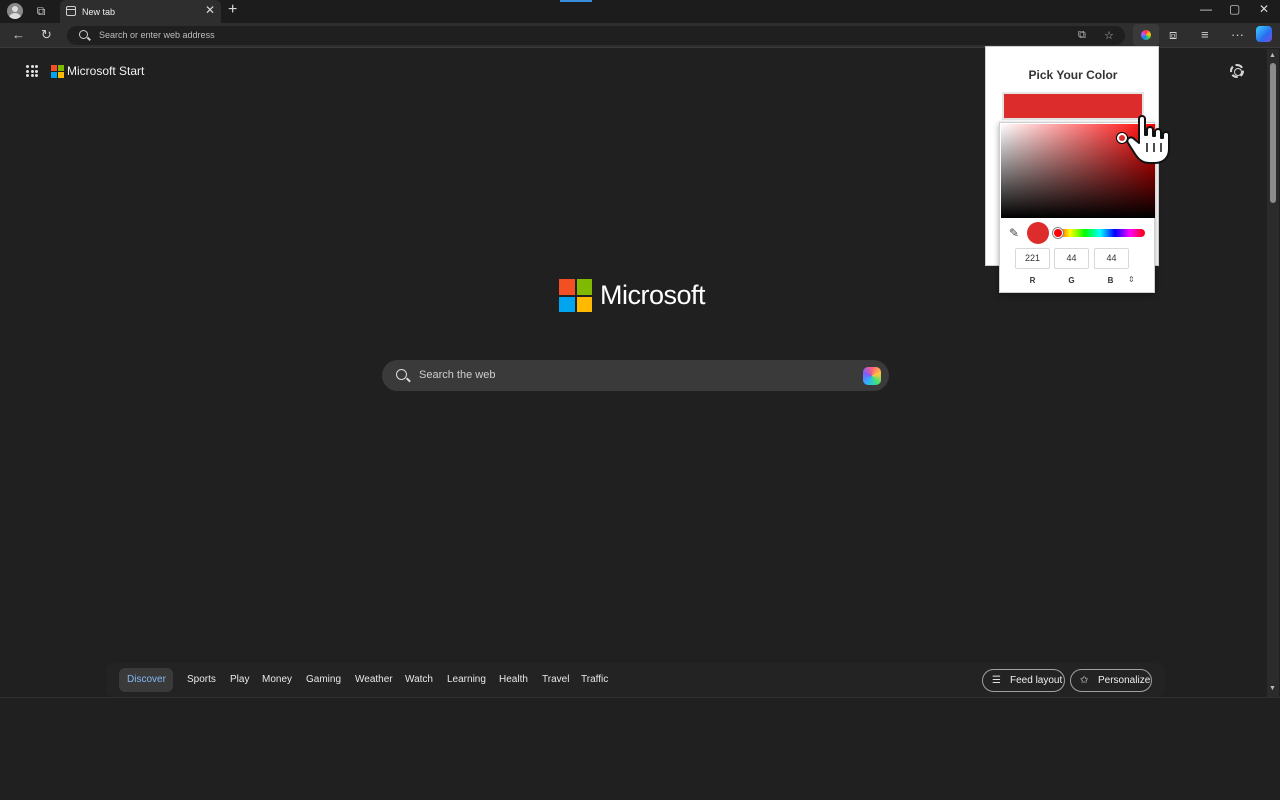 The image size is (1280, 800). Describe the element at coordinates (1131, 279) in the screenshot. I see `color-mode-toggle-icon: ⇕` at that location.